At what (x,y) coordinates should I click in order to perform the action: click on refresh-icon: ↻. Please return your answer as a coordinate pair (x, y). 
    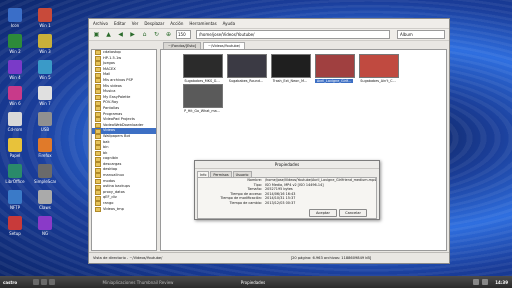
    Looking at the image, I should click on (156, 35).